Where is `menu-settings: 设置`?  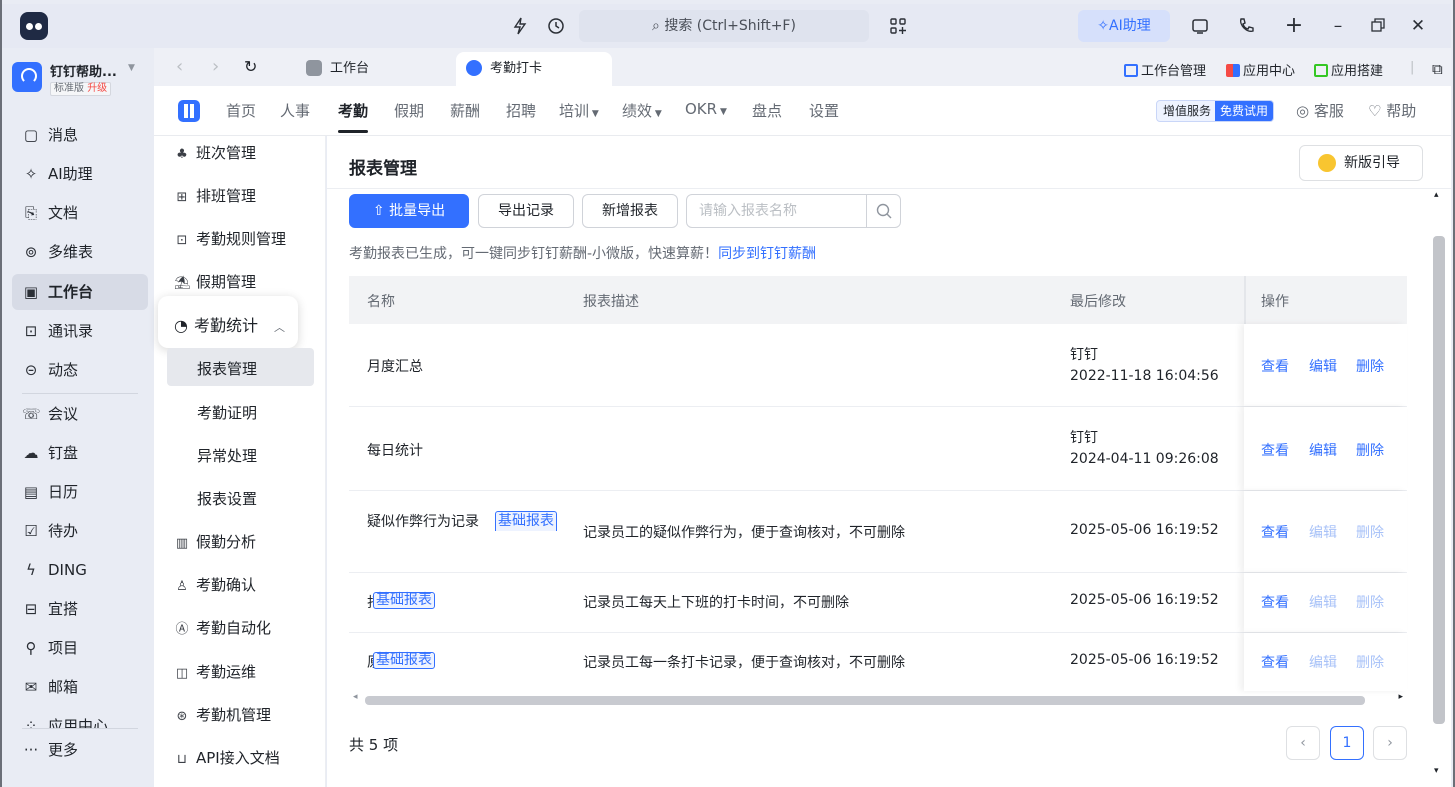
menu-settings: 设置 is located at coordinates (824, 110).